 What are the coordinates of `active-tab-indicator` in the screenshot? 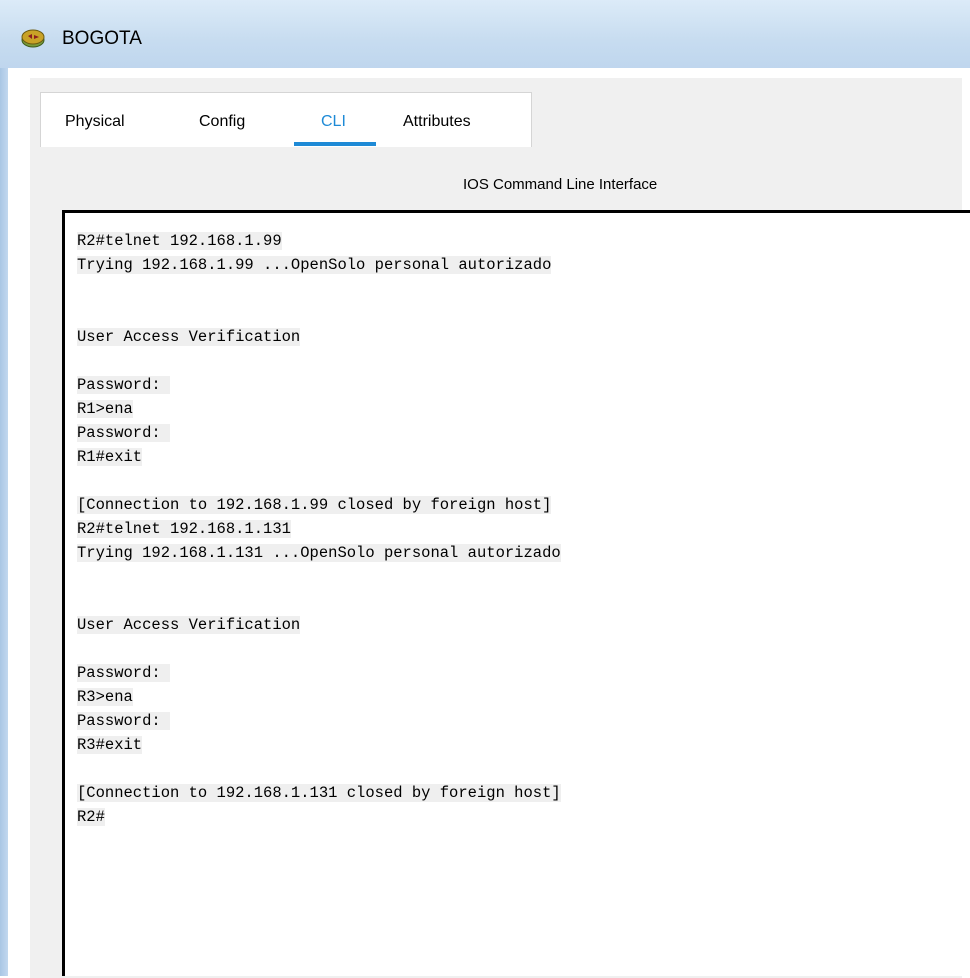 It's located at (335, 144).